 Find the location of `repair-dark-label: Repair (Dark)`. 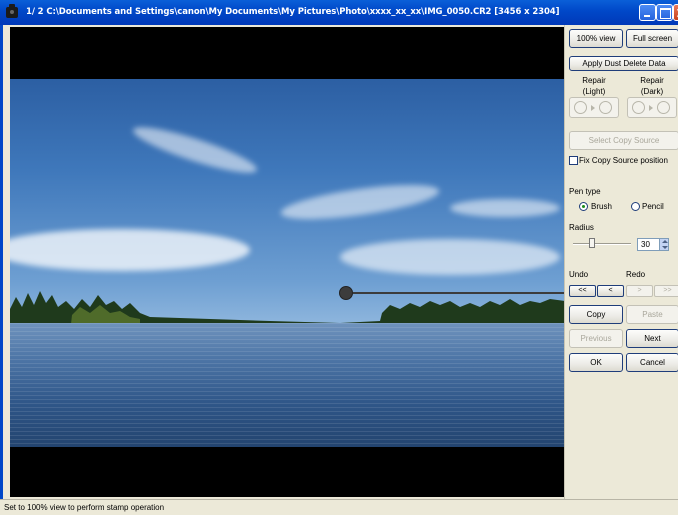

repair-dark-label: Repair (Dark) is located at coordinates (652, 86).